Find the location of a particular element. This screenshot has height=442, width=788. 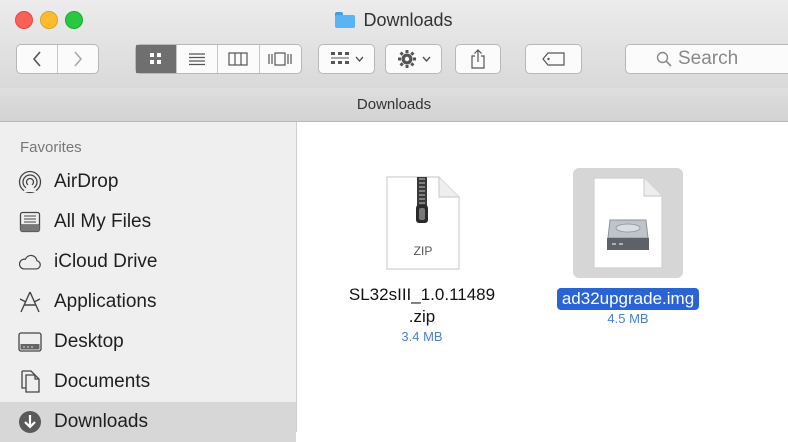

cover-flow-icon is located at coordinates (280, 59).